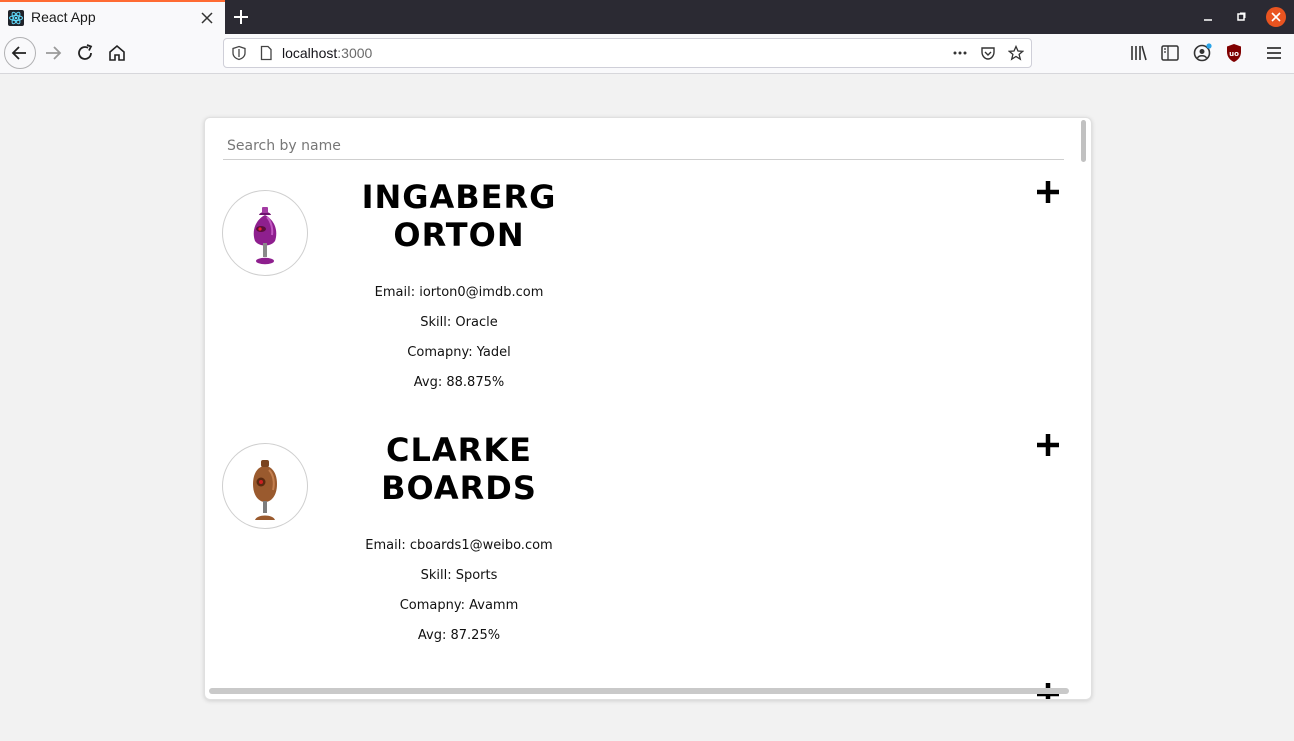 The height and width of the screenshot is (741, 1294). Describe the element at coordinates (639, 691) in the screenshot. I see `horizontal-scrollbar` at that location.